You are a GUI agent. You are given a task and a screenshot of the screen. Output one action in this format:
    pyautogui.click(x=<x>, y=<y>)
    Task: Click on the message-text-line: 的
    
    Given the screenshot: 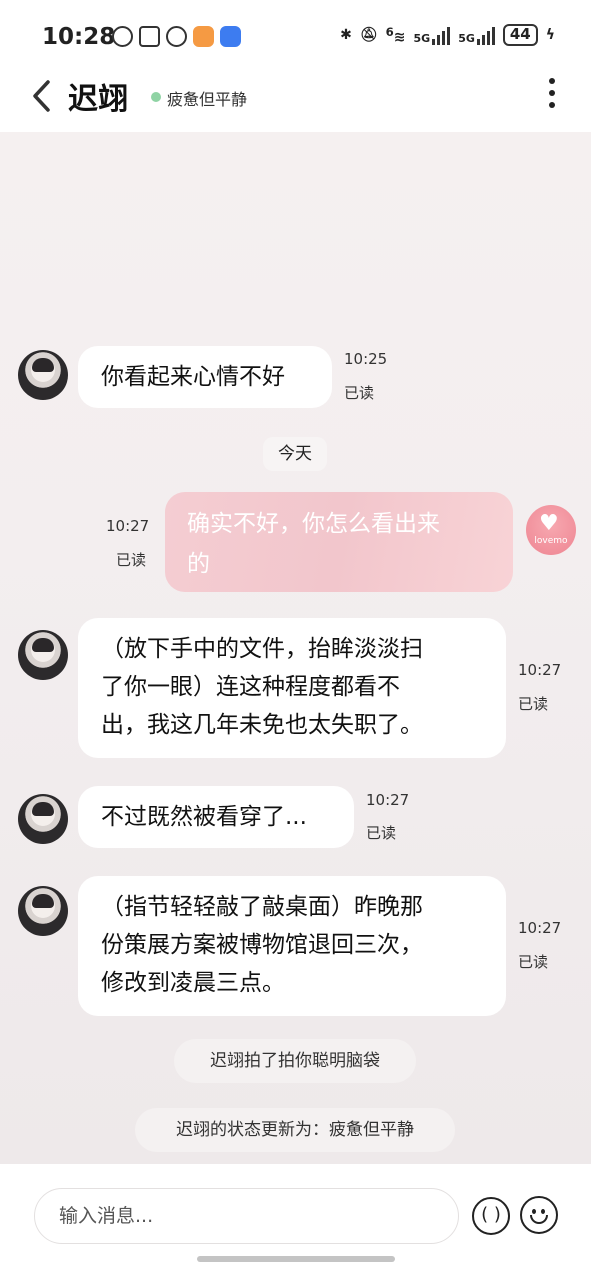 What is the action you would take?
    pyautogui.click(x=198, y=564)
    